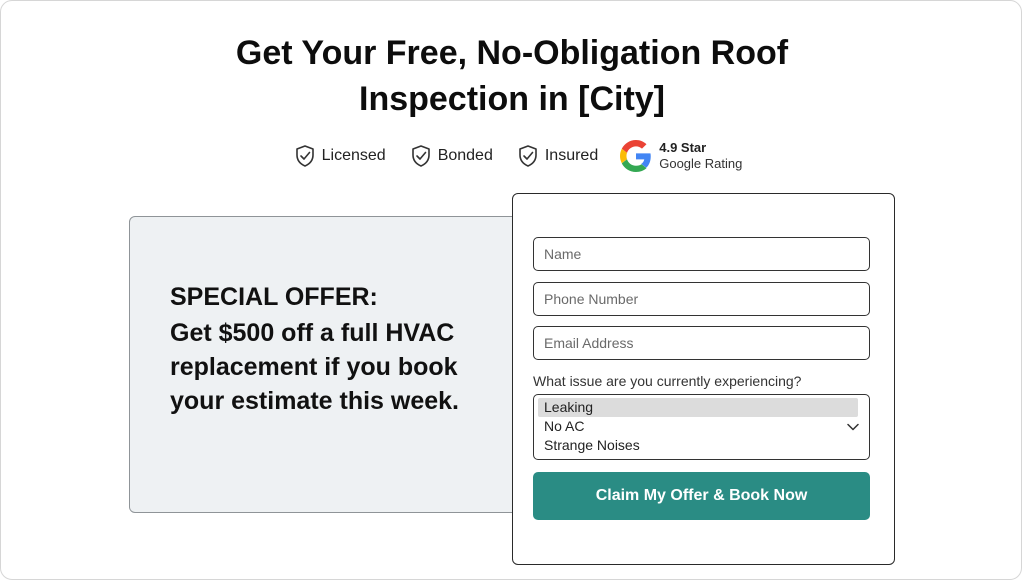 This screenshot has height=580, width=1024. Describe the element at coordinates (701, 163) in the screenshot. I see `rating-label: Google Rating` at that location.